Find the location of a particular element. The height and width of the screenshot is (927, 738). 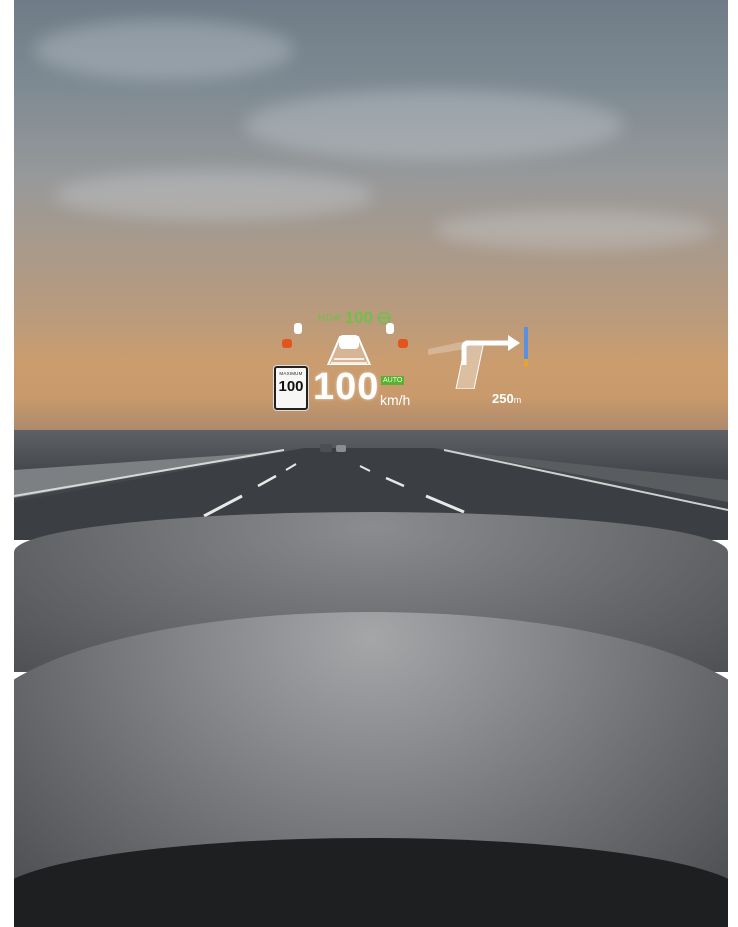

lane-assist-graphic is located at coordinates (345, 340).